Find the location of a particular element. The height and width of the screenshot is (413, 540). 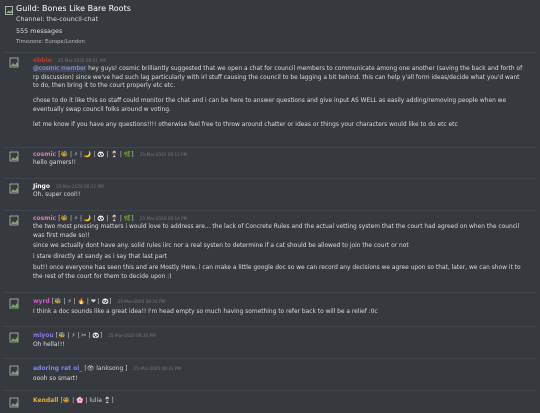

message-count: 555 messages is located at coordinates (39, 31).